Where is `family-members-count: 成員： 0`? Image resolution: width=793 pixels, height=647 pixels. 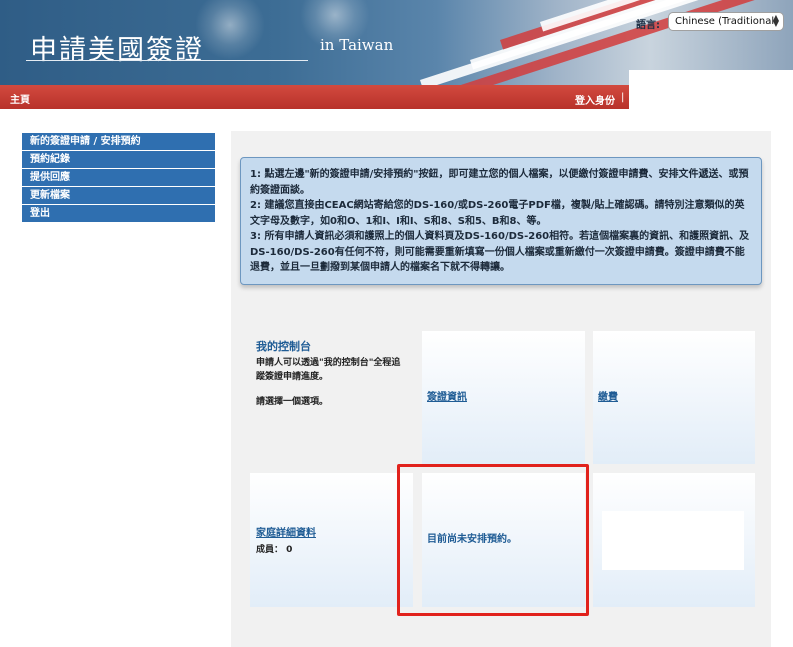 family-members-count: 成員： 0 is located at coordinates (274, 548).